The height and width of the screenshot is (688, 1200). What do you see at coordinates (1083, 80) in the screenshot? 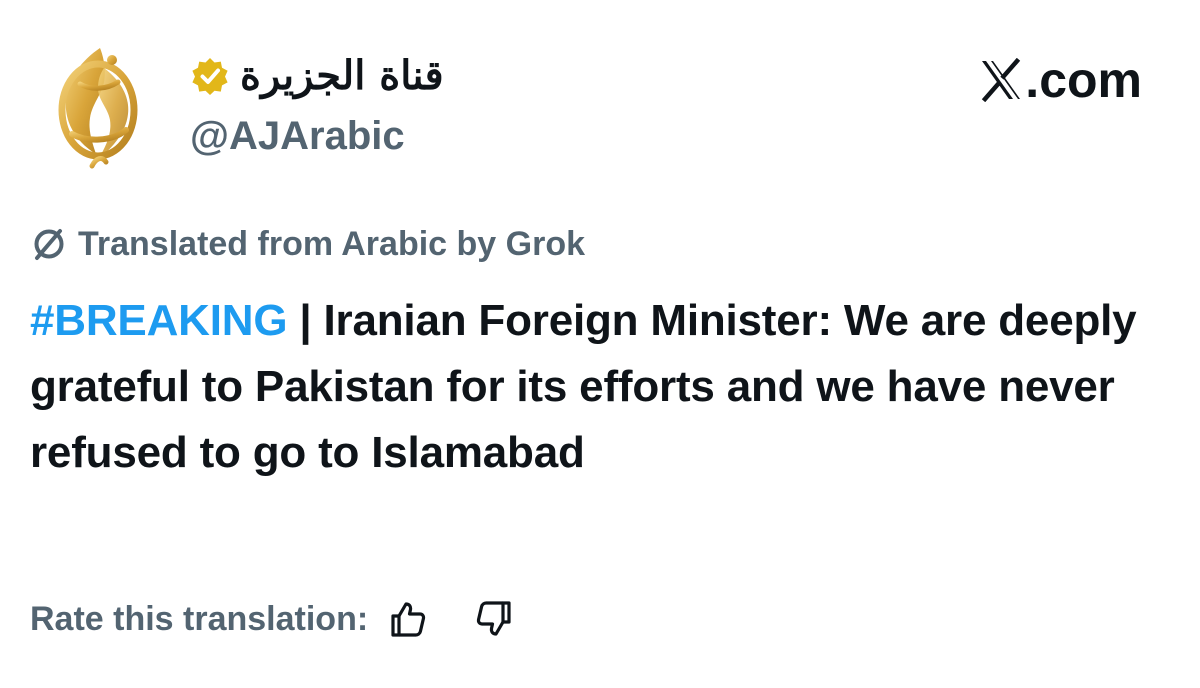
I see `site-label: .com` at bounding box center [1083, 80].